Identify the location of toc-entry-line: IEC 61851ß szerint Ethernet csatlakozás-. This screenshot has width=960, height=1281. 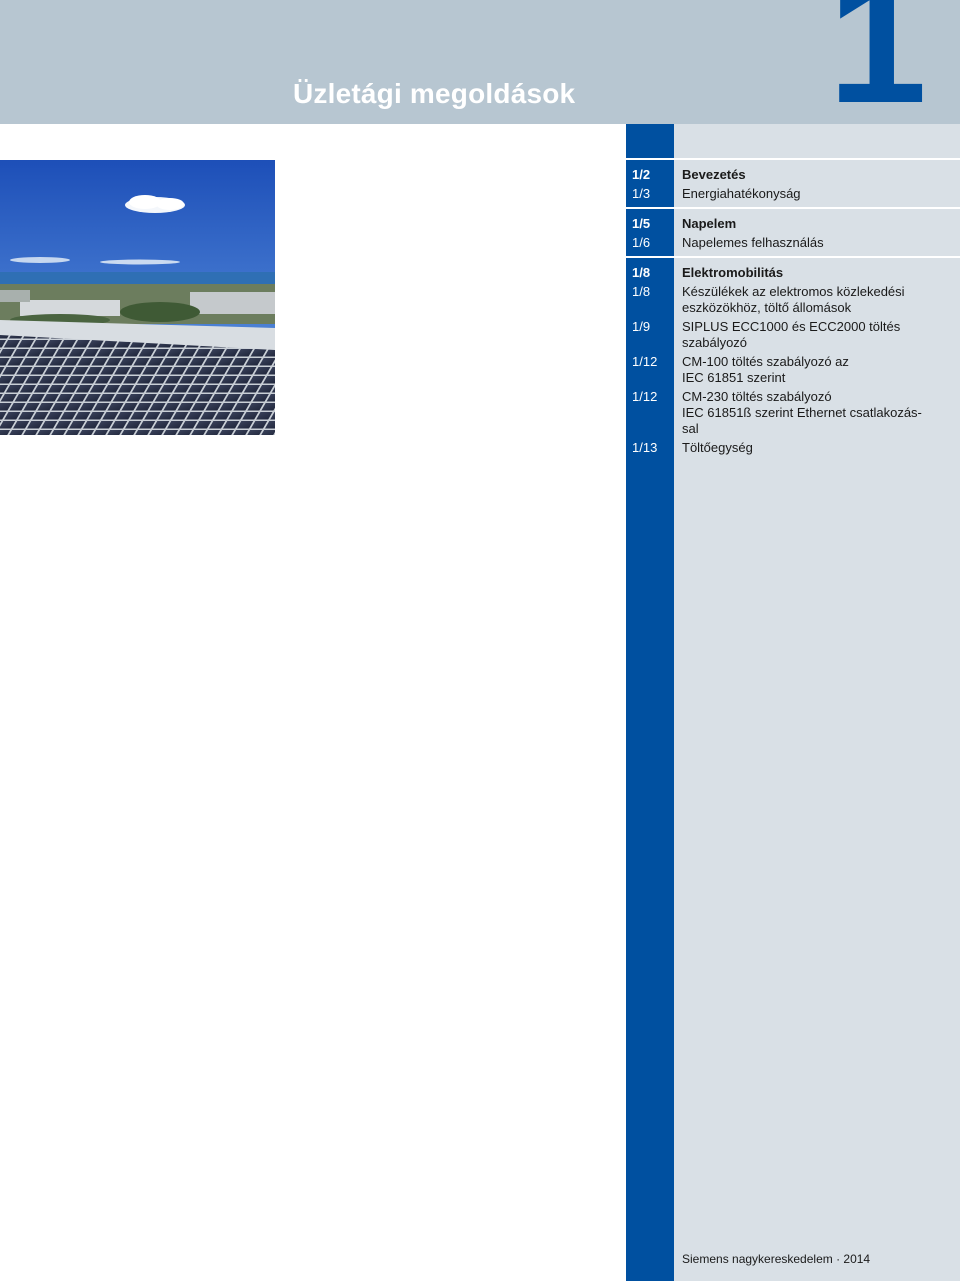
(802, 412).